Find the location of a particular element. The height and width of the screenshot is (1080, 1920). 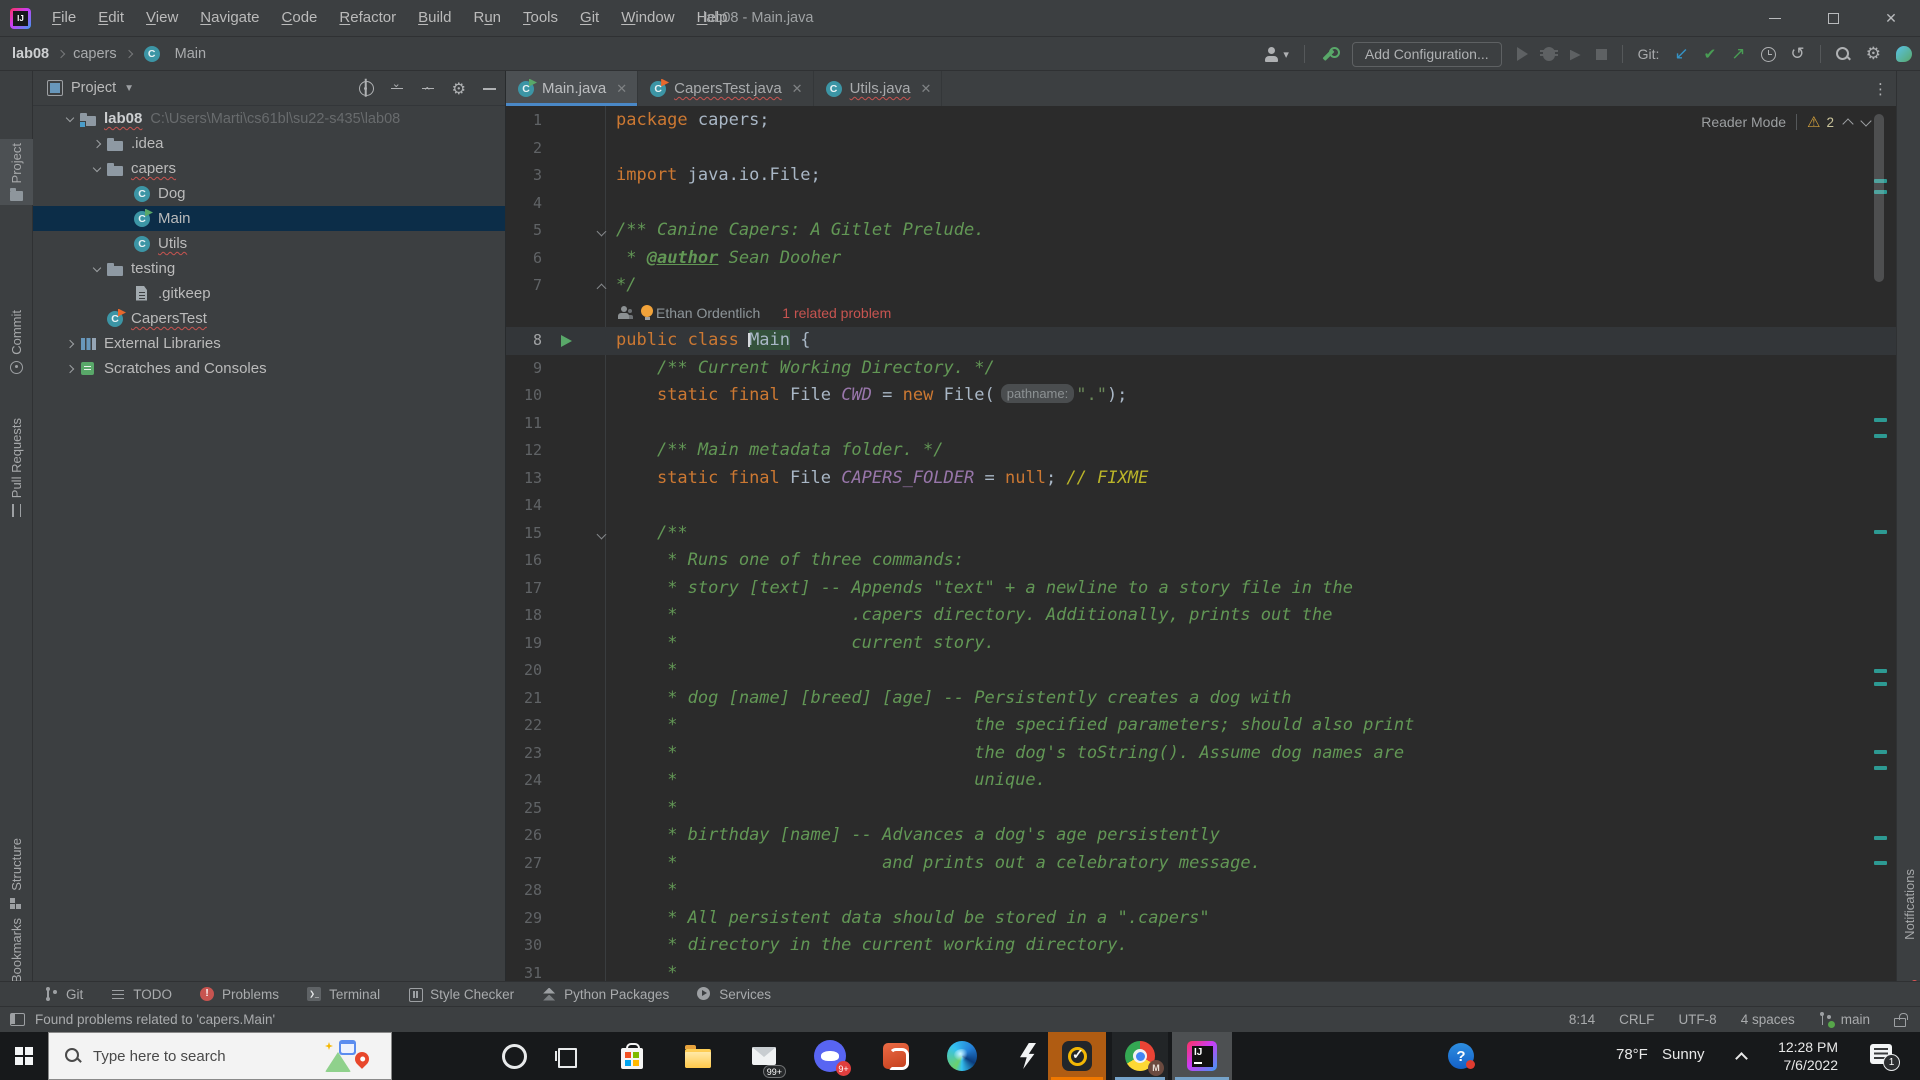

code-vision-inlay: Ethan Ordentlich 1 related problem is located at coordinates (1201, 314).